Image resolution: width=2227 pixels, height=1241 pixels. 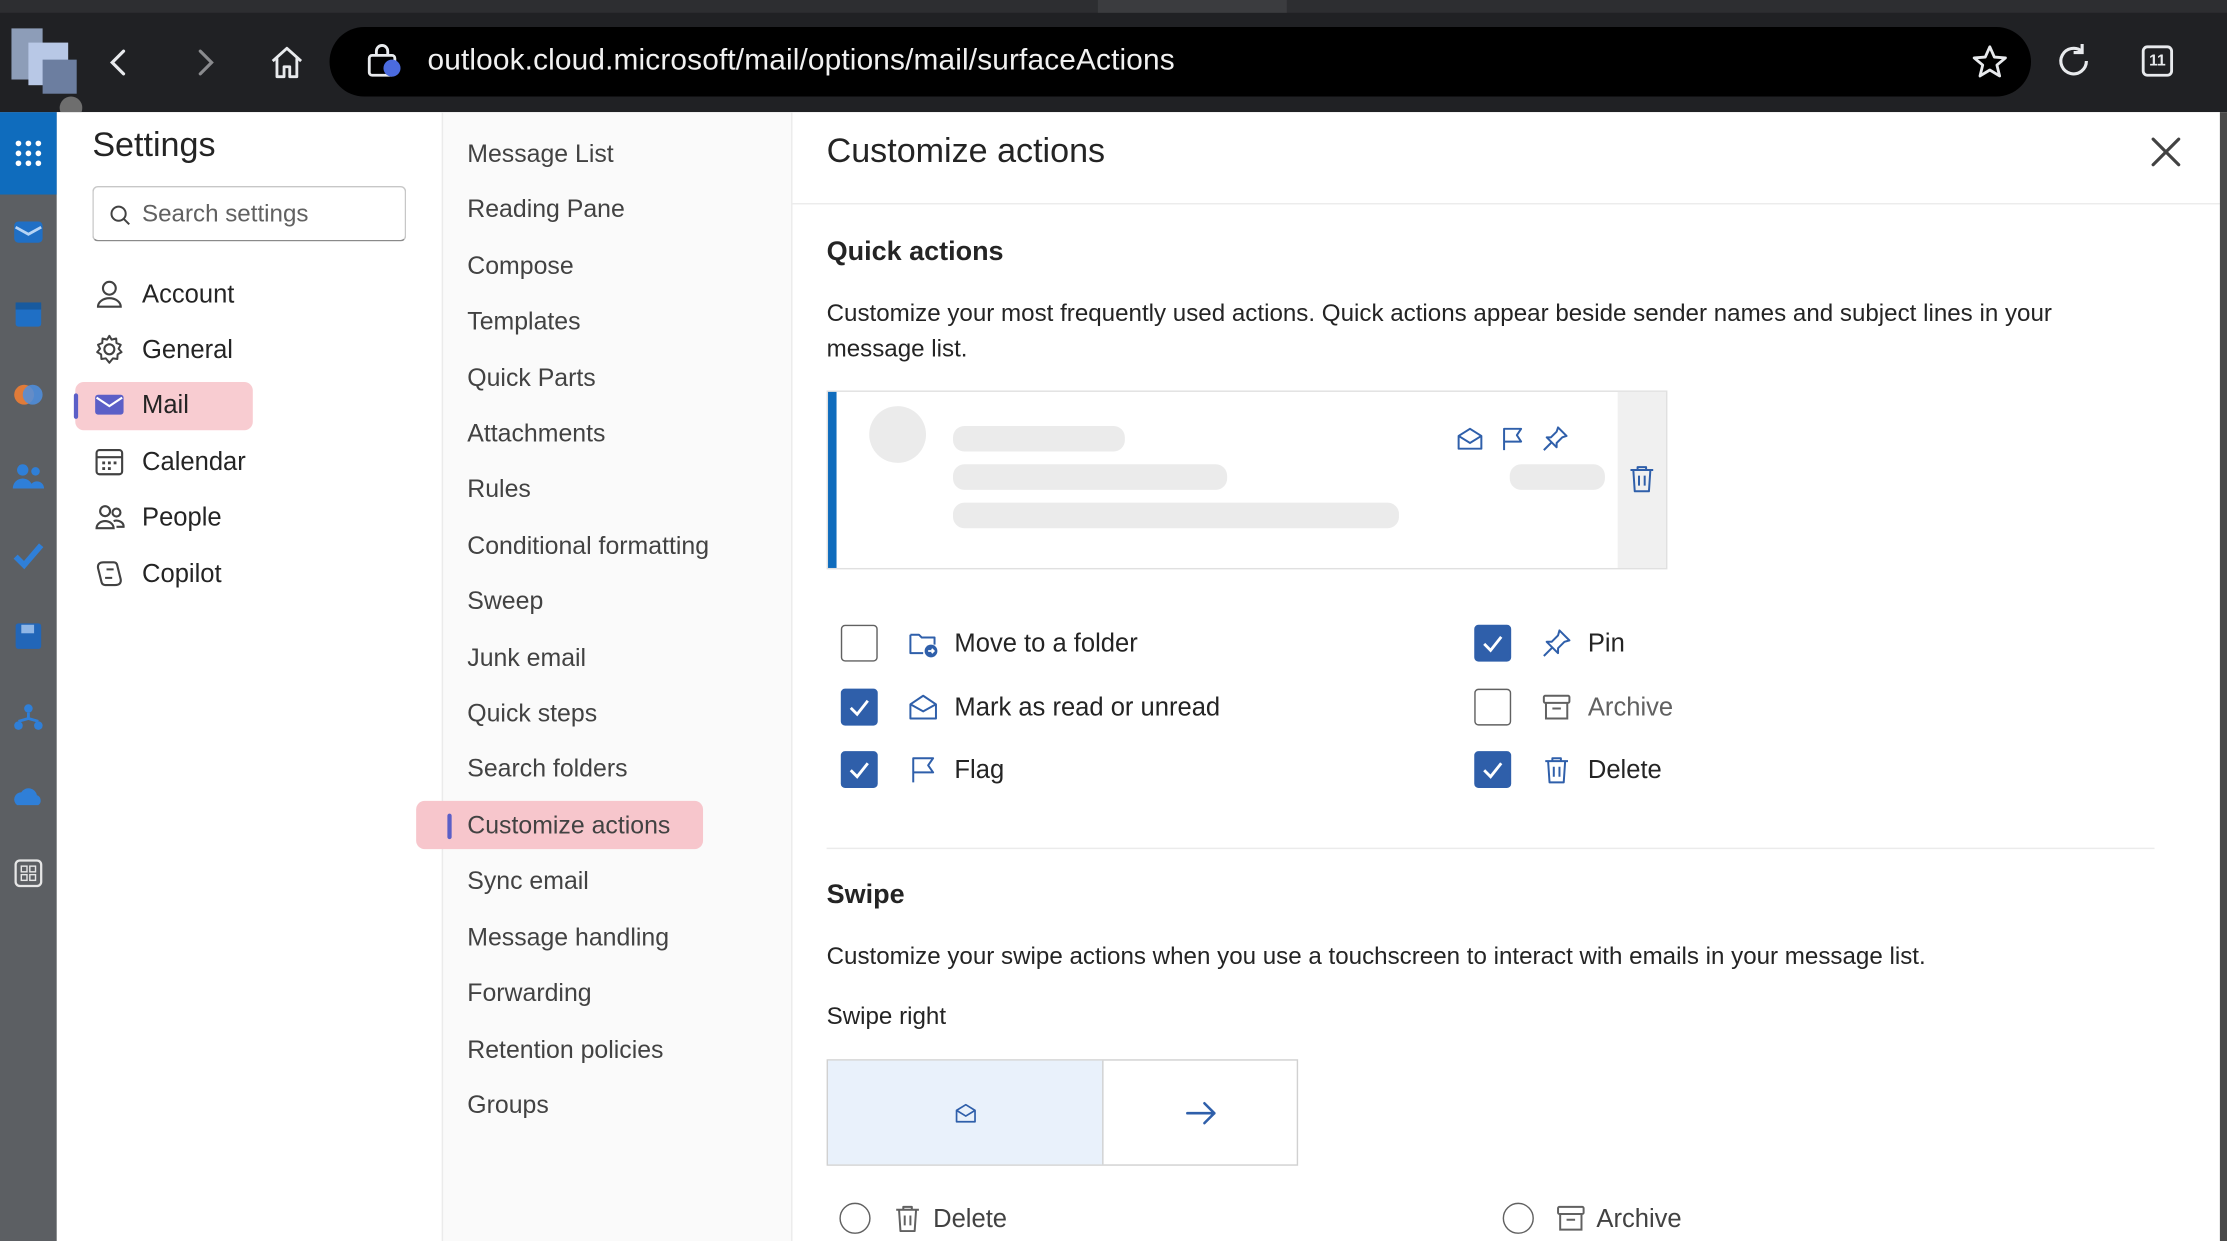 I want to click on outlook-mail-icon, so click(x=28, y=231).